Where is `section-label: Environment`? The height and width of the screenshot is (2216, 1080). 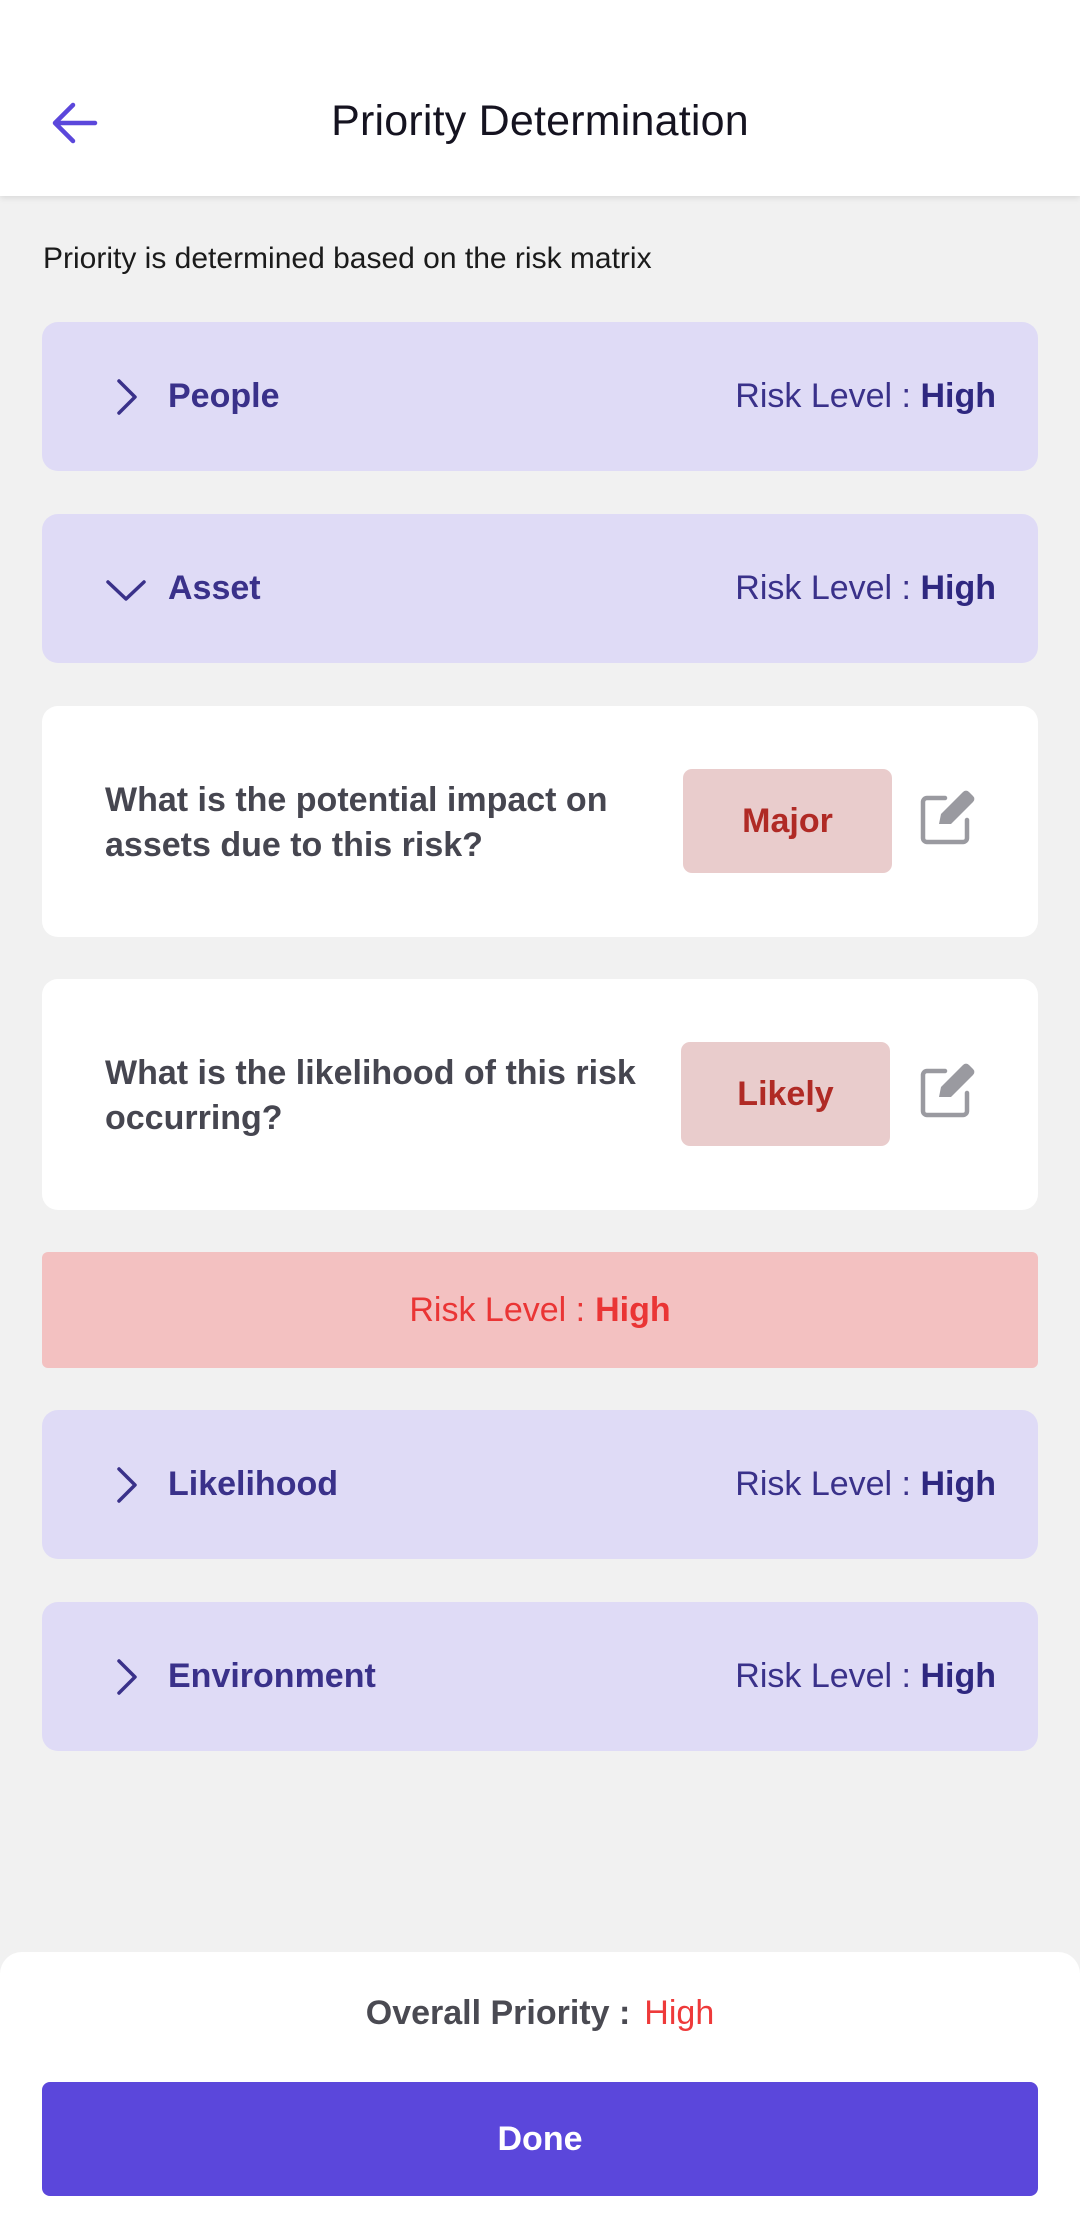 section-label: Environment is located at coordinates (272, 1676).